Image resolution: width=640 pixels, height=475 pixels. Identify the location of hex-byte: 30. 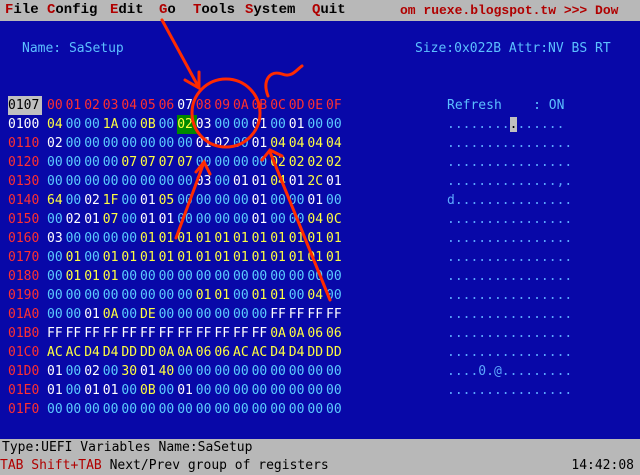
(131, 371).